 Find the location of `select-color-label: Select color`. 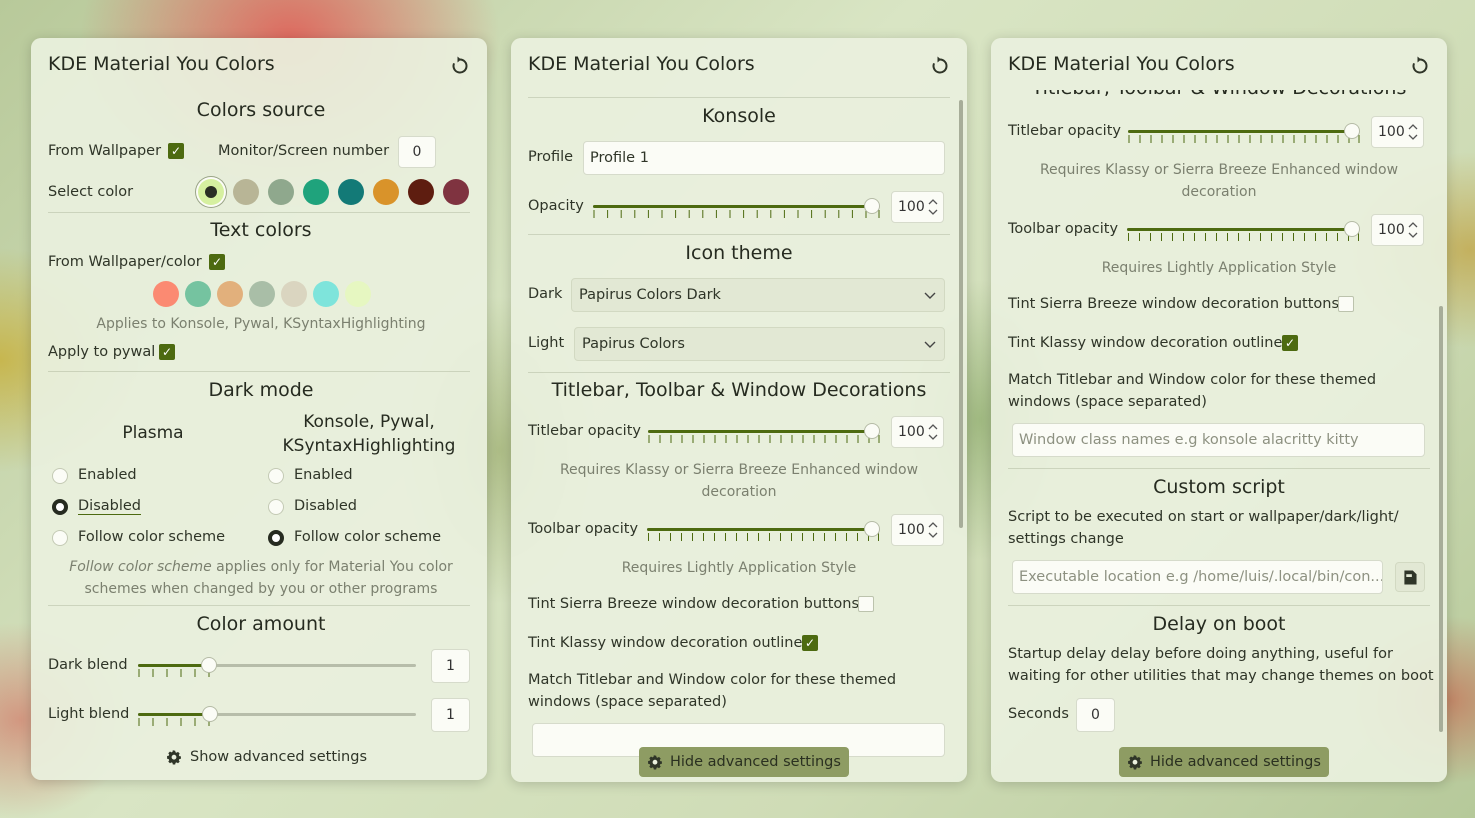

select-color-label: Select color is located at coordinates (91, 192).